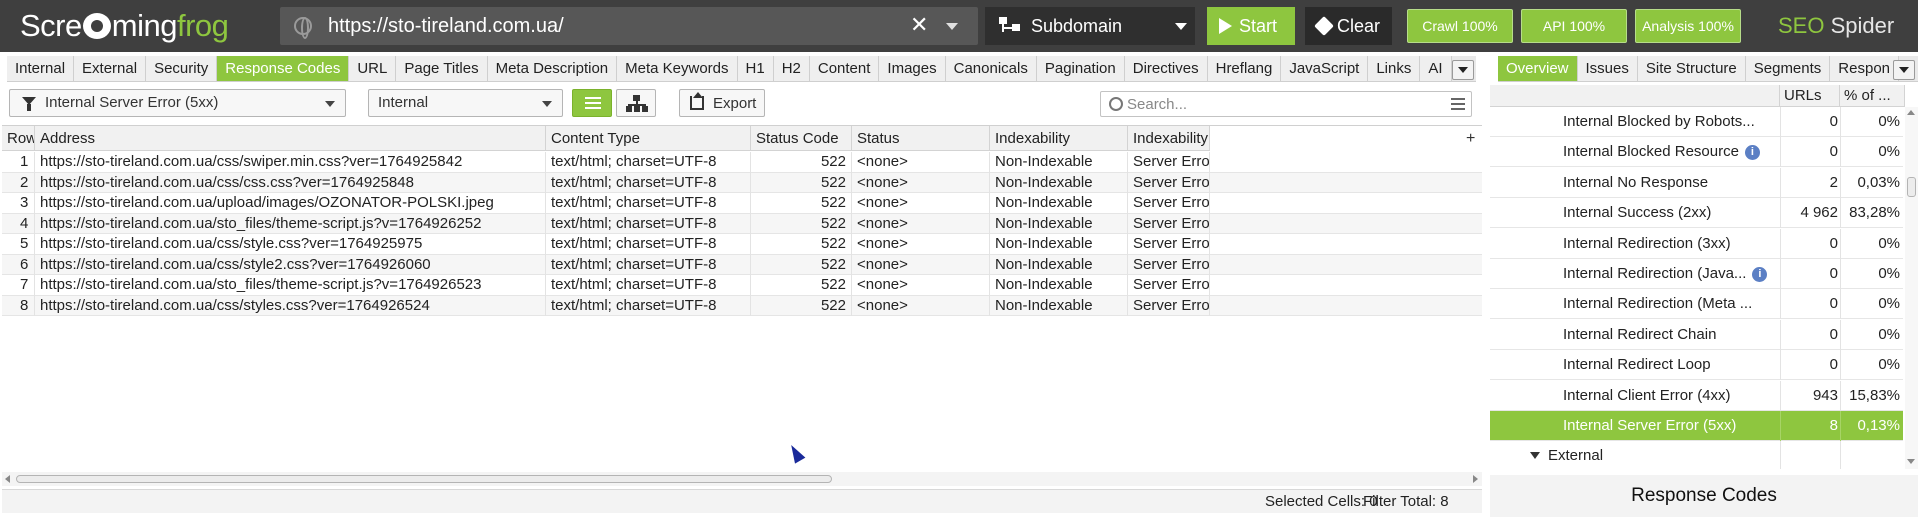 The width and height of the screenshot is (1918, 517). I want to click on tab-canonicals: Canonicals, so click(991, 68).